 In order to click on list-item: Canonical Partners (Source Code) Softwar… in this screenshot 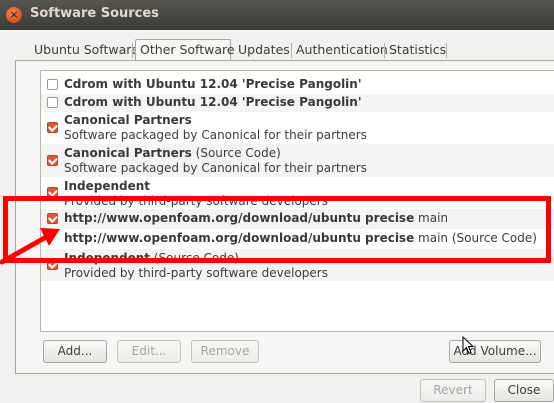, I will do `click(297, 160)`.